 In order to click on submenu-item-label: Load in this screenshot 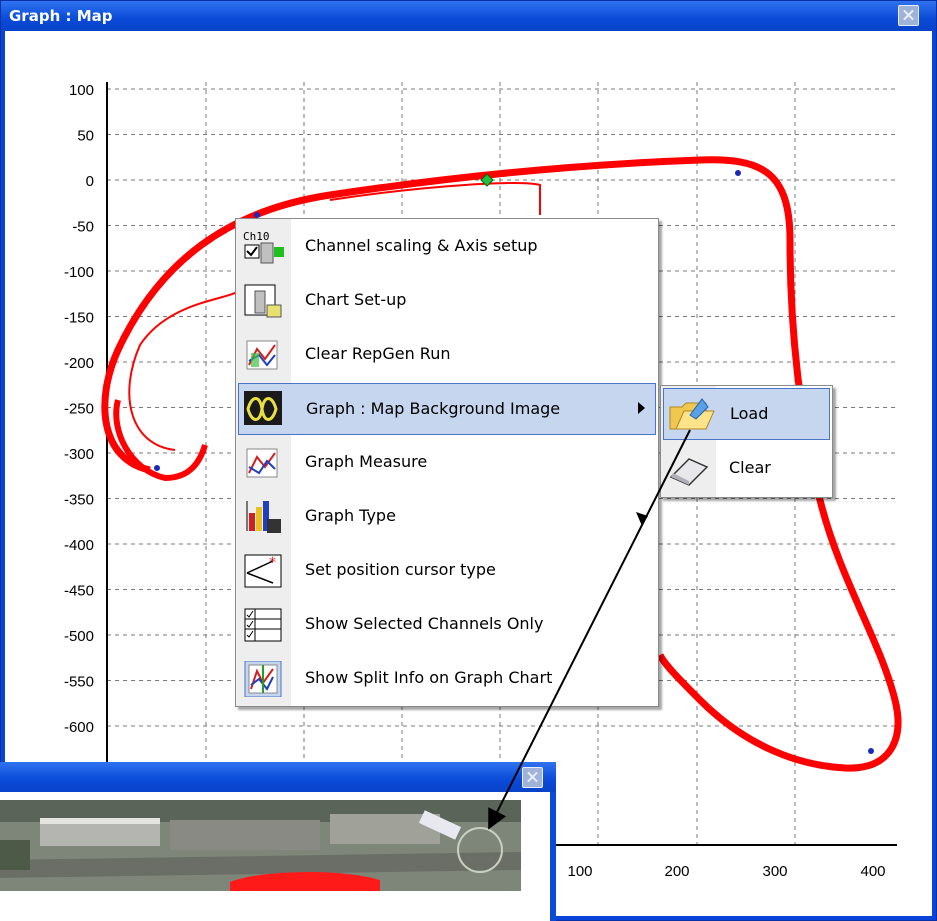, I will do `click(749, 413)`.